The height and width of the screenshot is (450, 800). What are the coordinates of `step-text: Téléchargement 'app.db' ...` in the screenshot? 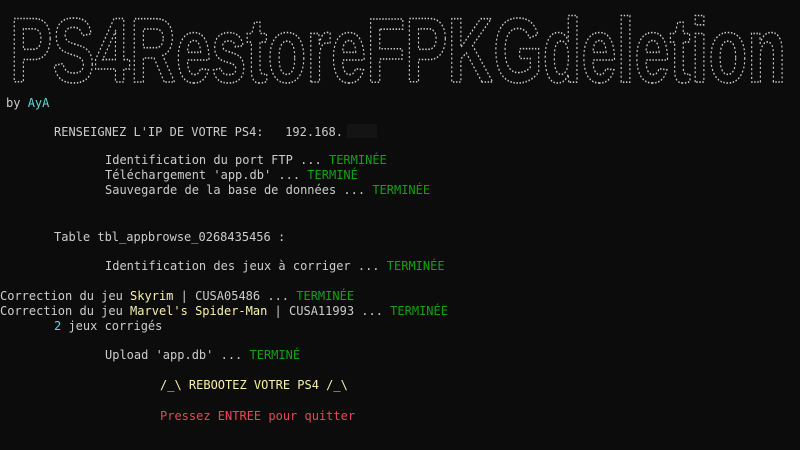 It's located at (206, 175).